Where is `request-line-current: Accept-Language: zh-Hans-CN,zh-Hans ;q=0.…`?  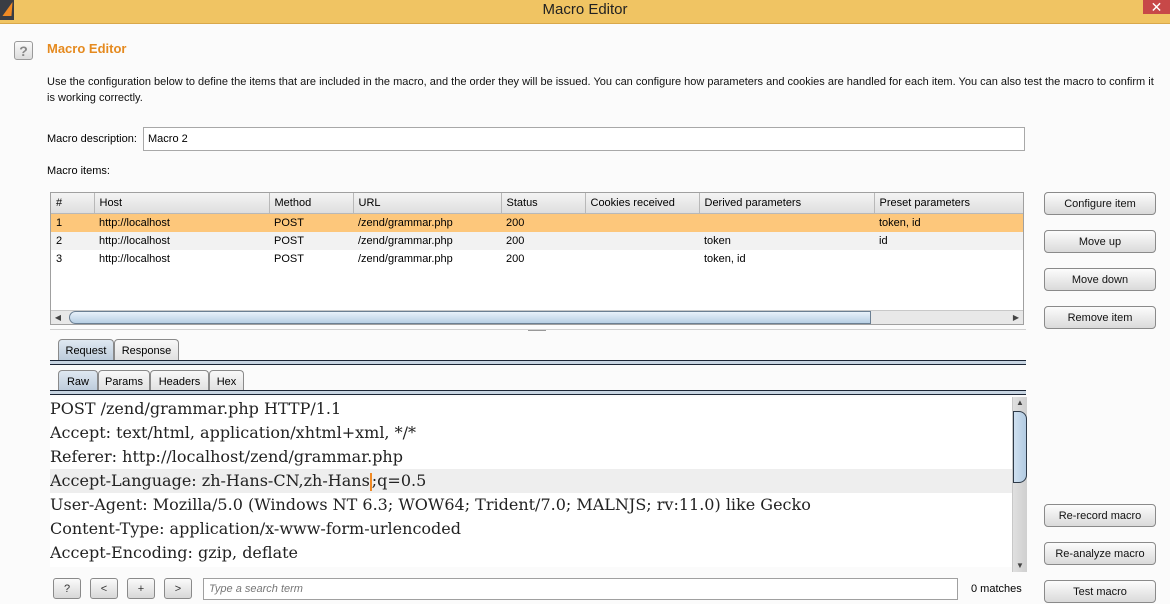
request-line-current: Accept-Language: zh-Hans-CN,zh-Hans ;q=0.… is located at coordinates (531, 481).